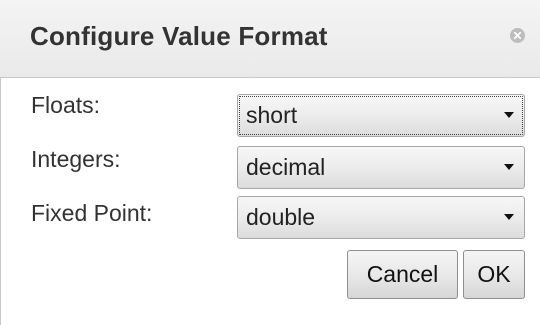 The image size is (540, 325). What do you see at coordinates (272, 115) in the screenshot?
I see `floats-select-value: short` at bounding box center [272, 115].